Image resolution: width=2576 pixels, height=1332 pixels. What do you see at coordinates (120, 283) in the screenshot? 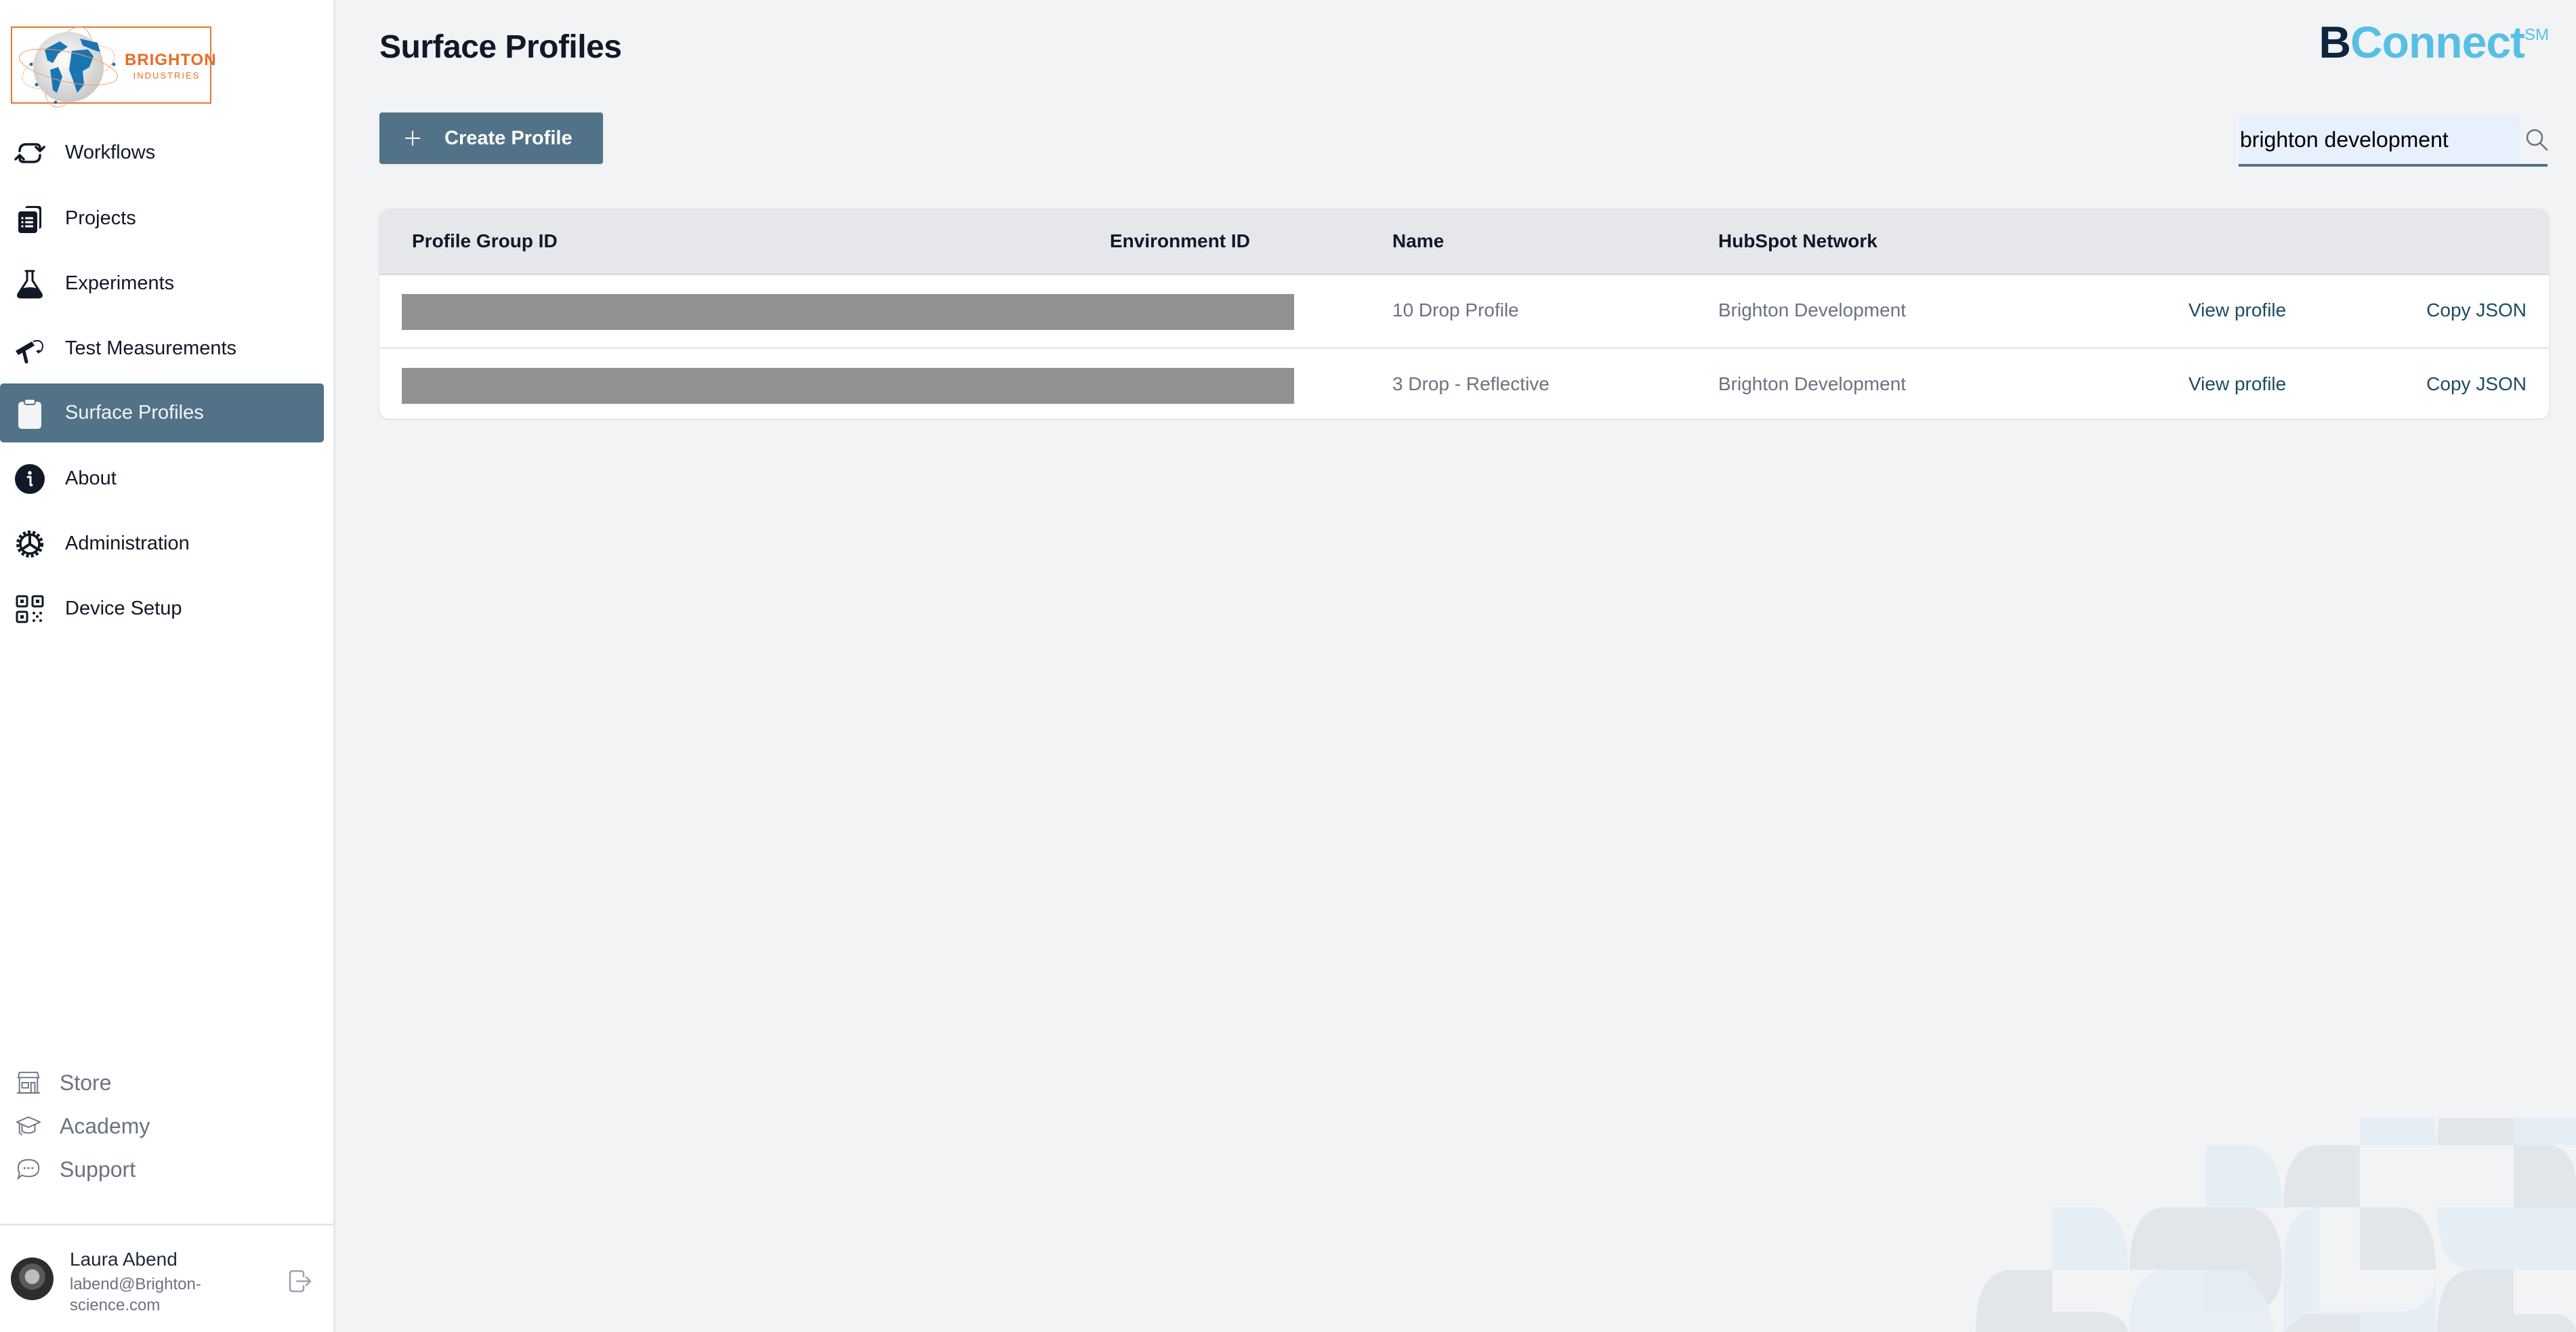
I see `sidebar-item-label: Experiments` at bounding box center [120, 283].